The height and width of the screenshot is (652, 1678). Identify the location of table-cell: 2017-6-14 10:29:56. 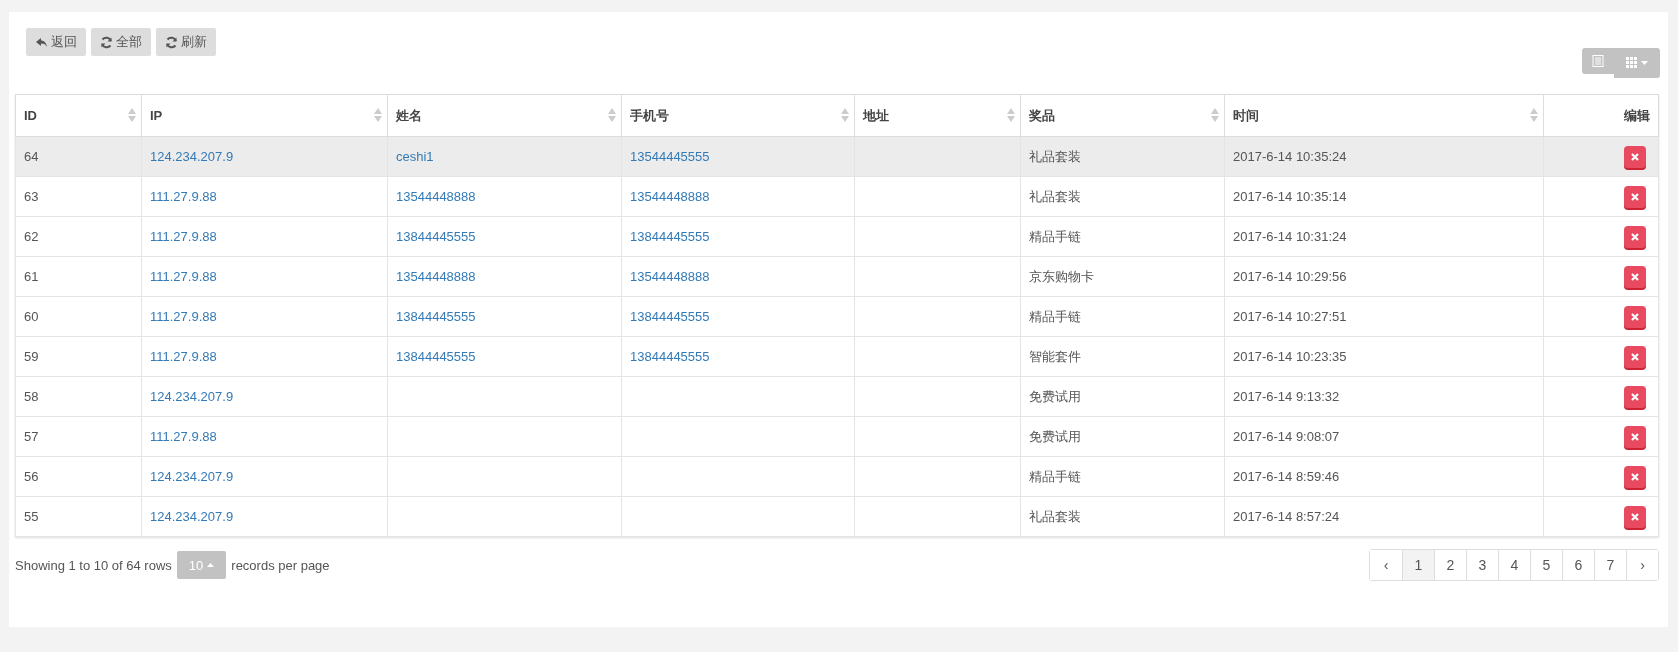
(1290, 276).